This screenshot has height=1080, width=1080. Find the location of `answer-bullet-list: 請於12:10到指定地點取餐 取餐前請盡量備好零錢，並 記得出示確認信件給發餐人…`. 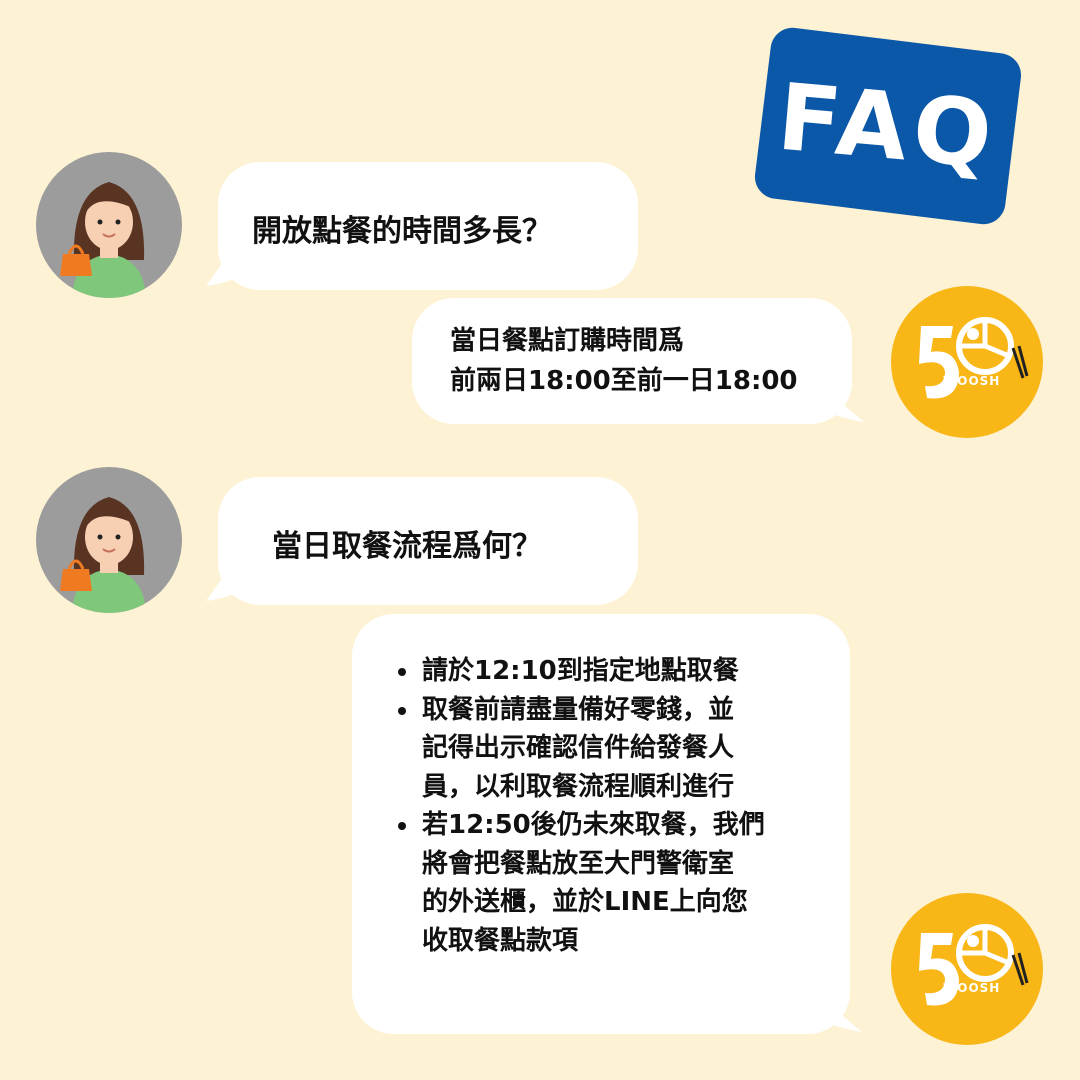

answer-bullet-list: 請於12:10到指定地點取餐 取餐前請盡量備好零錢，並 記得出示確認信件給發餐人… is located at coordinates (581, 806).